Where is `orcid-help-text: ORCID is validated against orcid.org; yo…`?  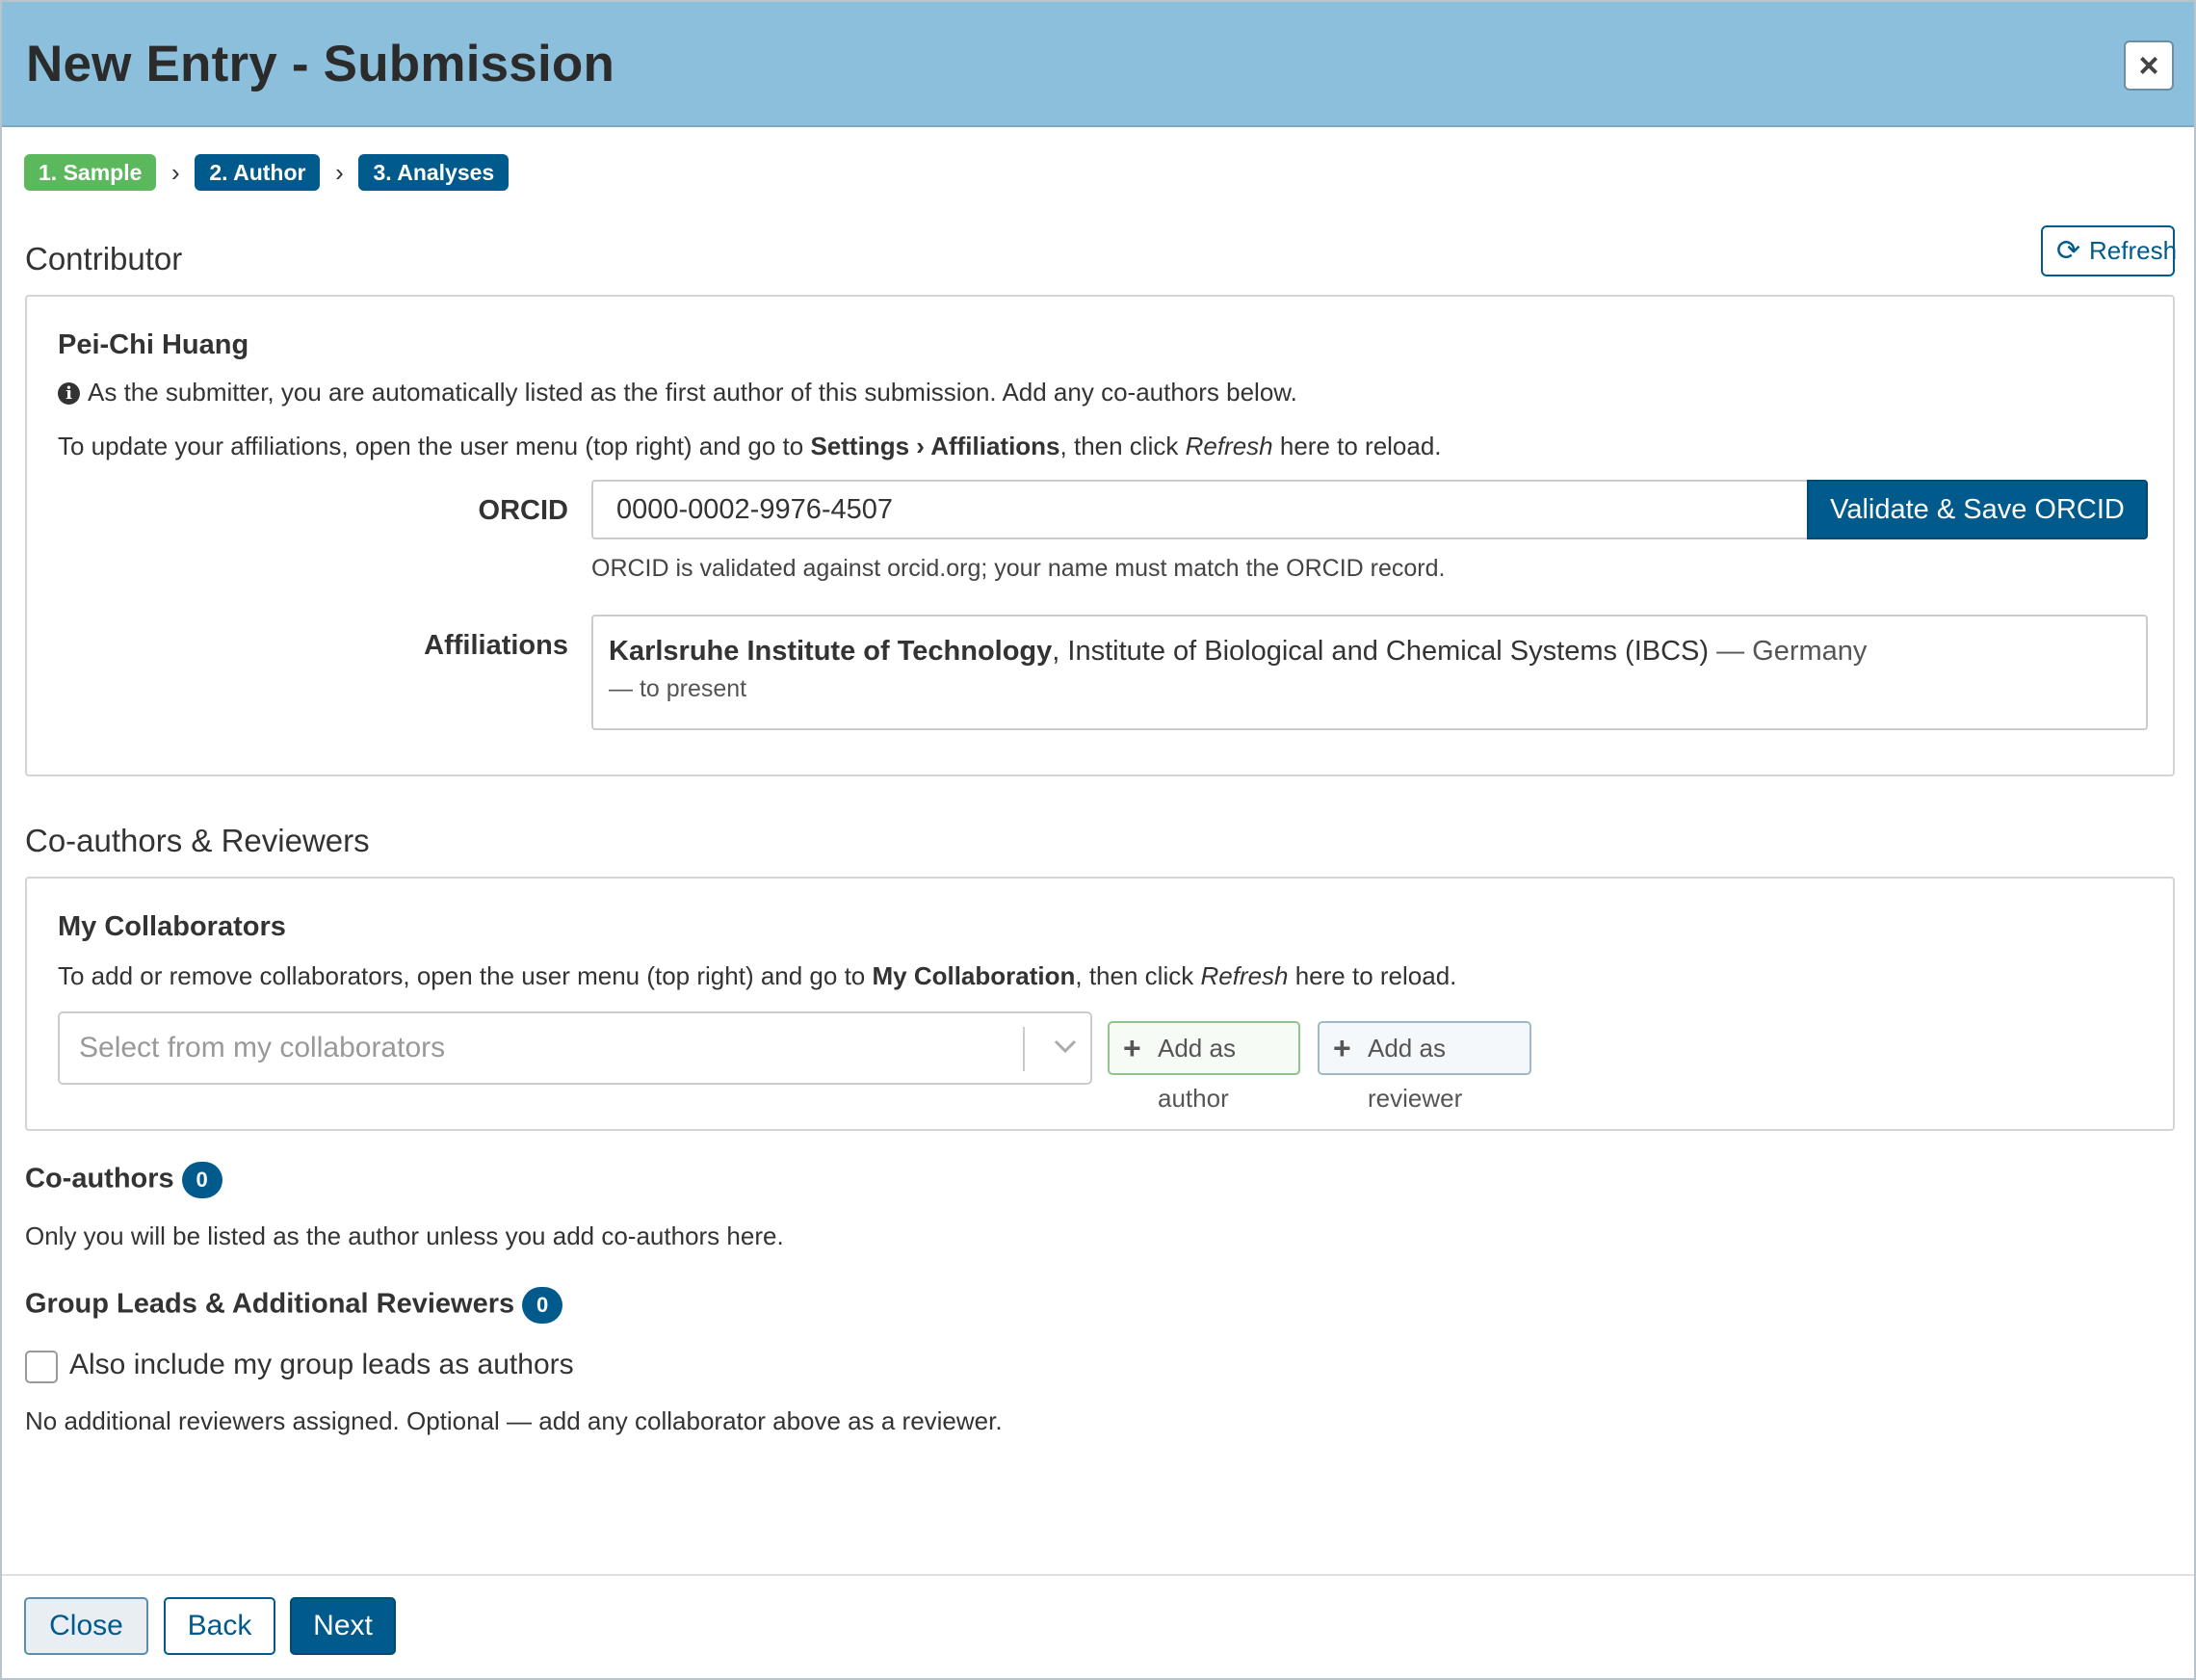
orcid-help-text: ORCID is validated against orcid.org; yo… is located at coordinates (1018, 569).